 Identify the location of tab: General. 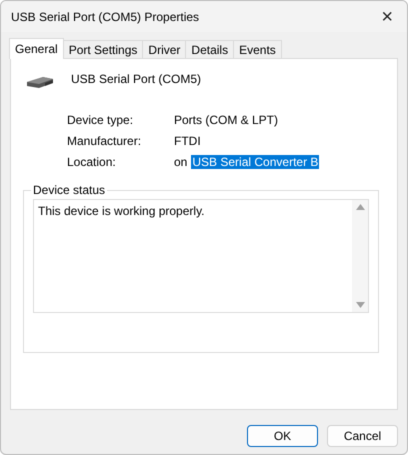
(36, 48).